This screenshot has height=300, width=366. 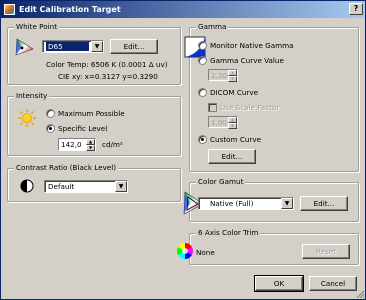 I want to click on window-title: Edit Calibration Target, so click(x=70, y=9).